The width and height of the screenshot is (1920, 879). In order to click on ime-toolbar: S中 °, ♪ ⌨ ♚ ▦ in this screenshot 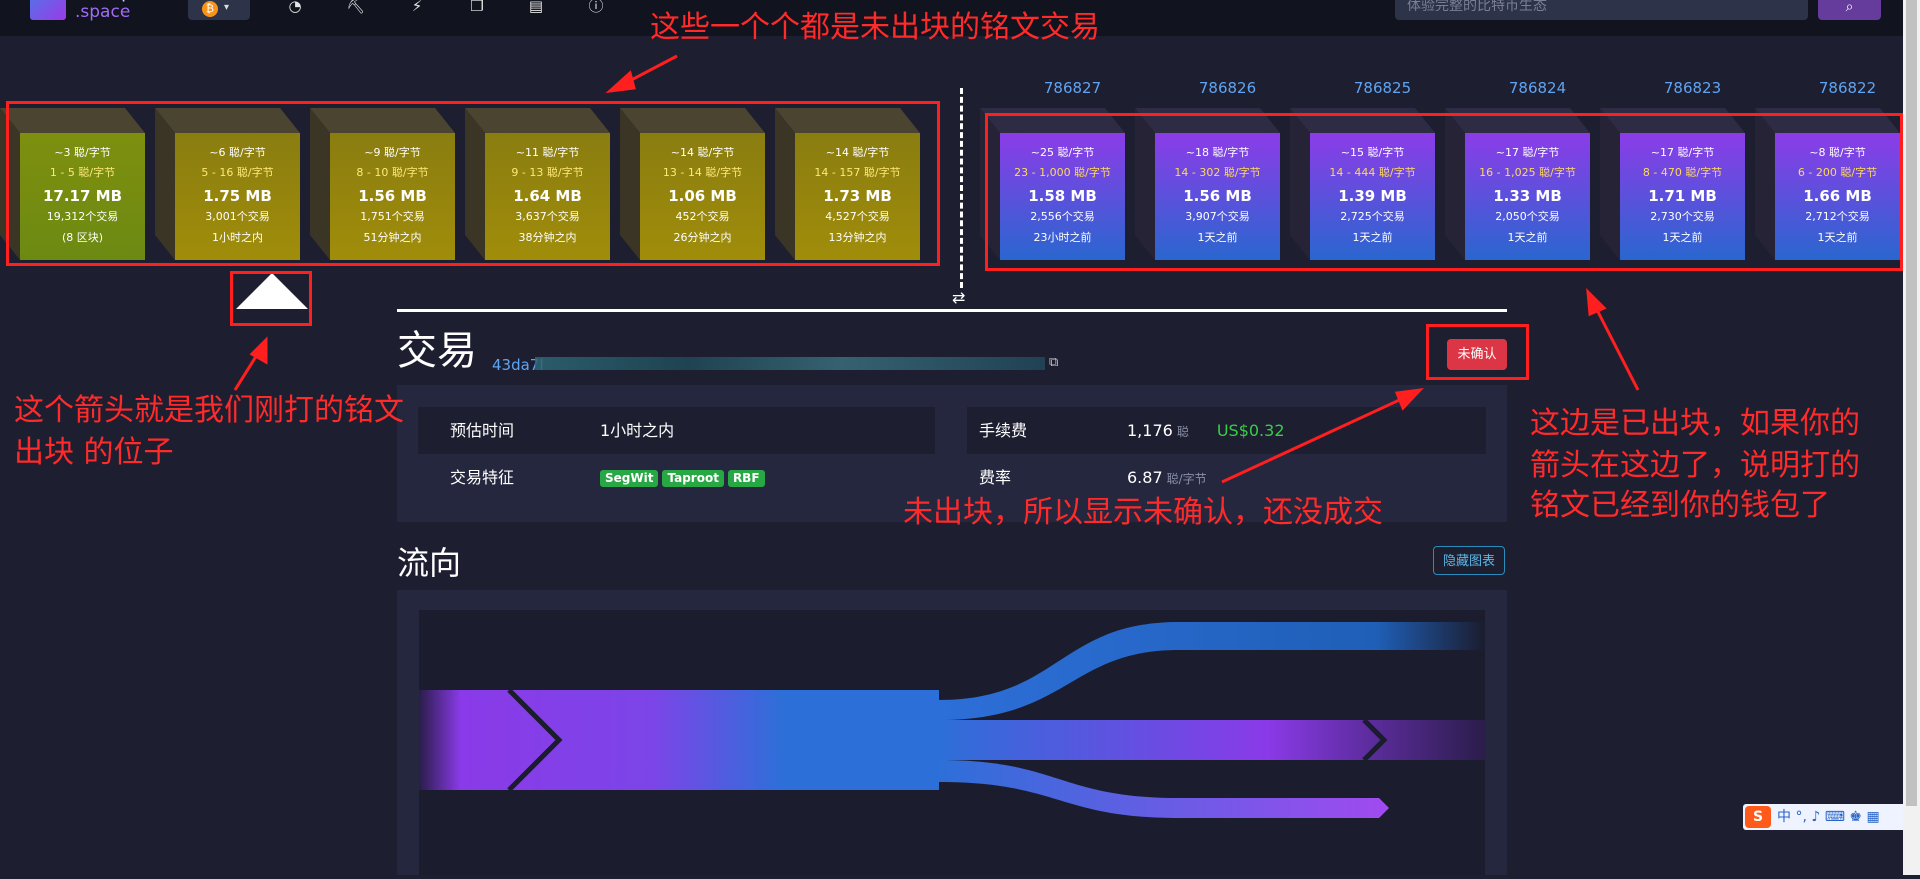, I will do `click(1831, 817)`.